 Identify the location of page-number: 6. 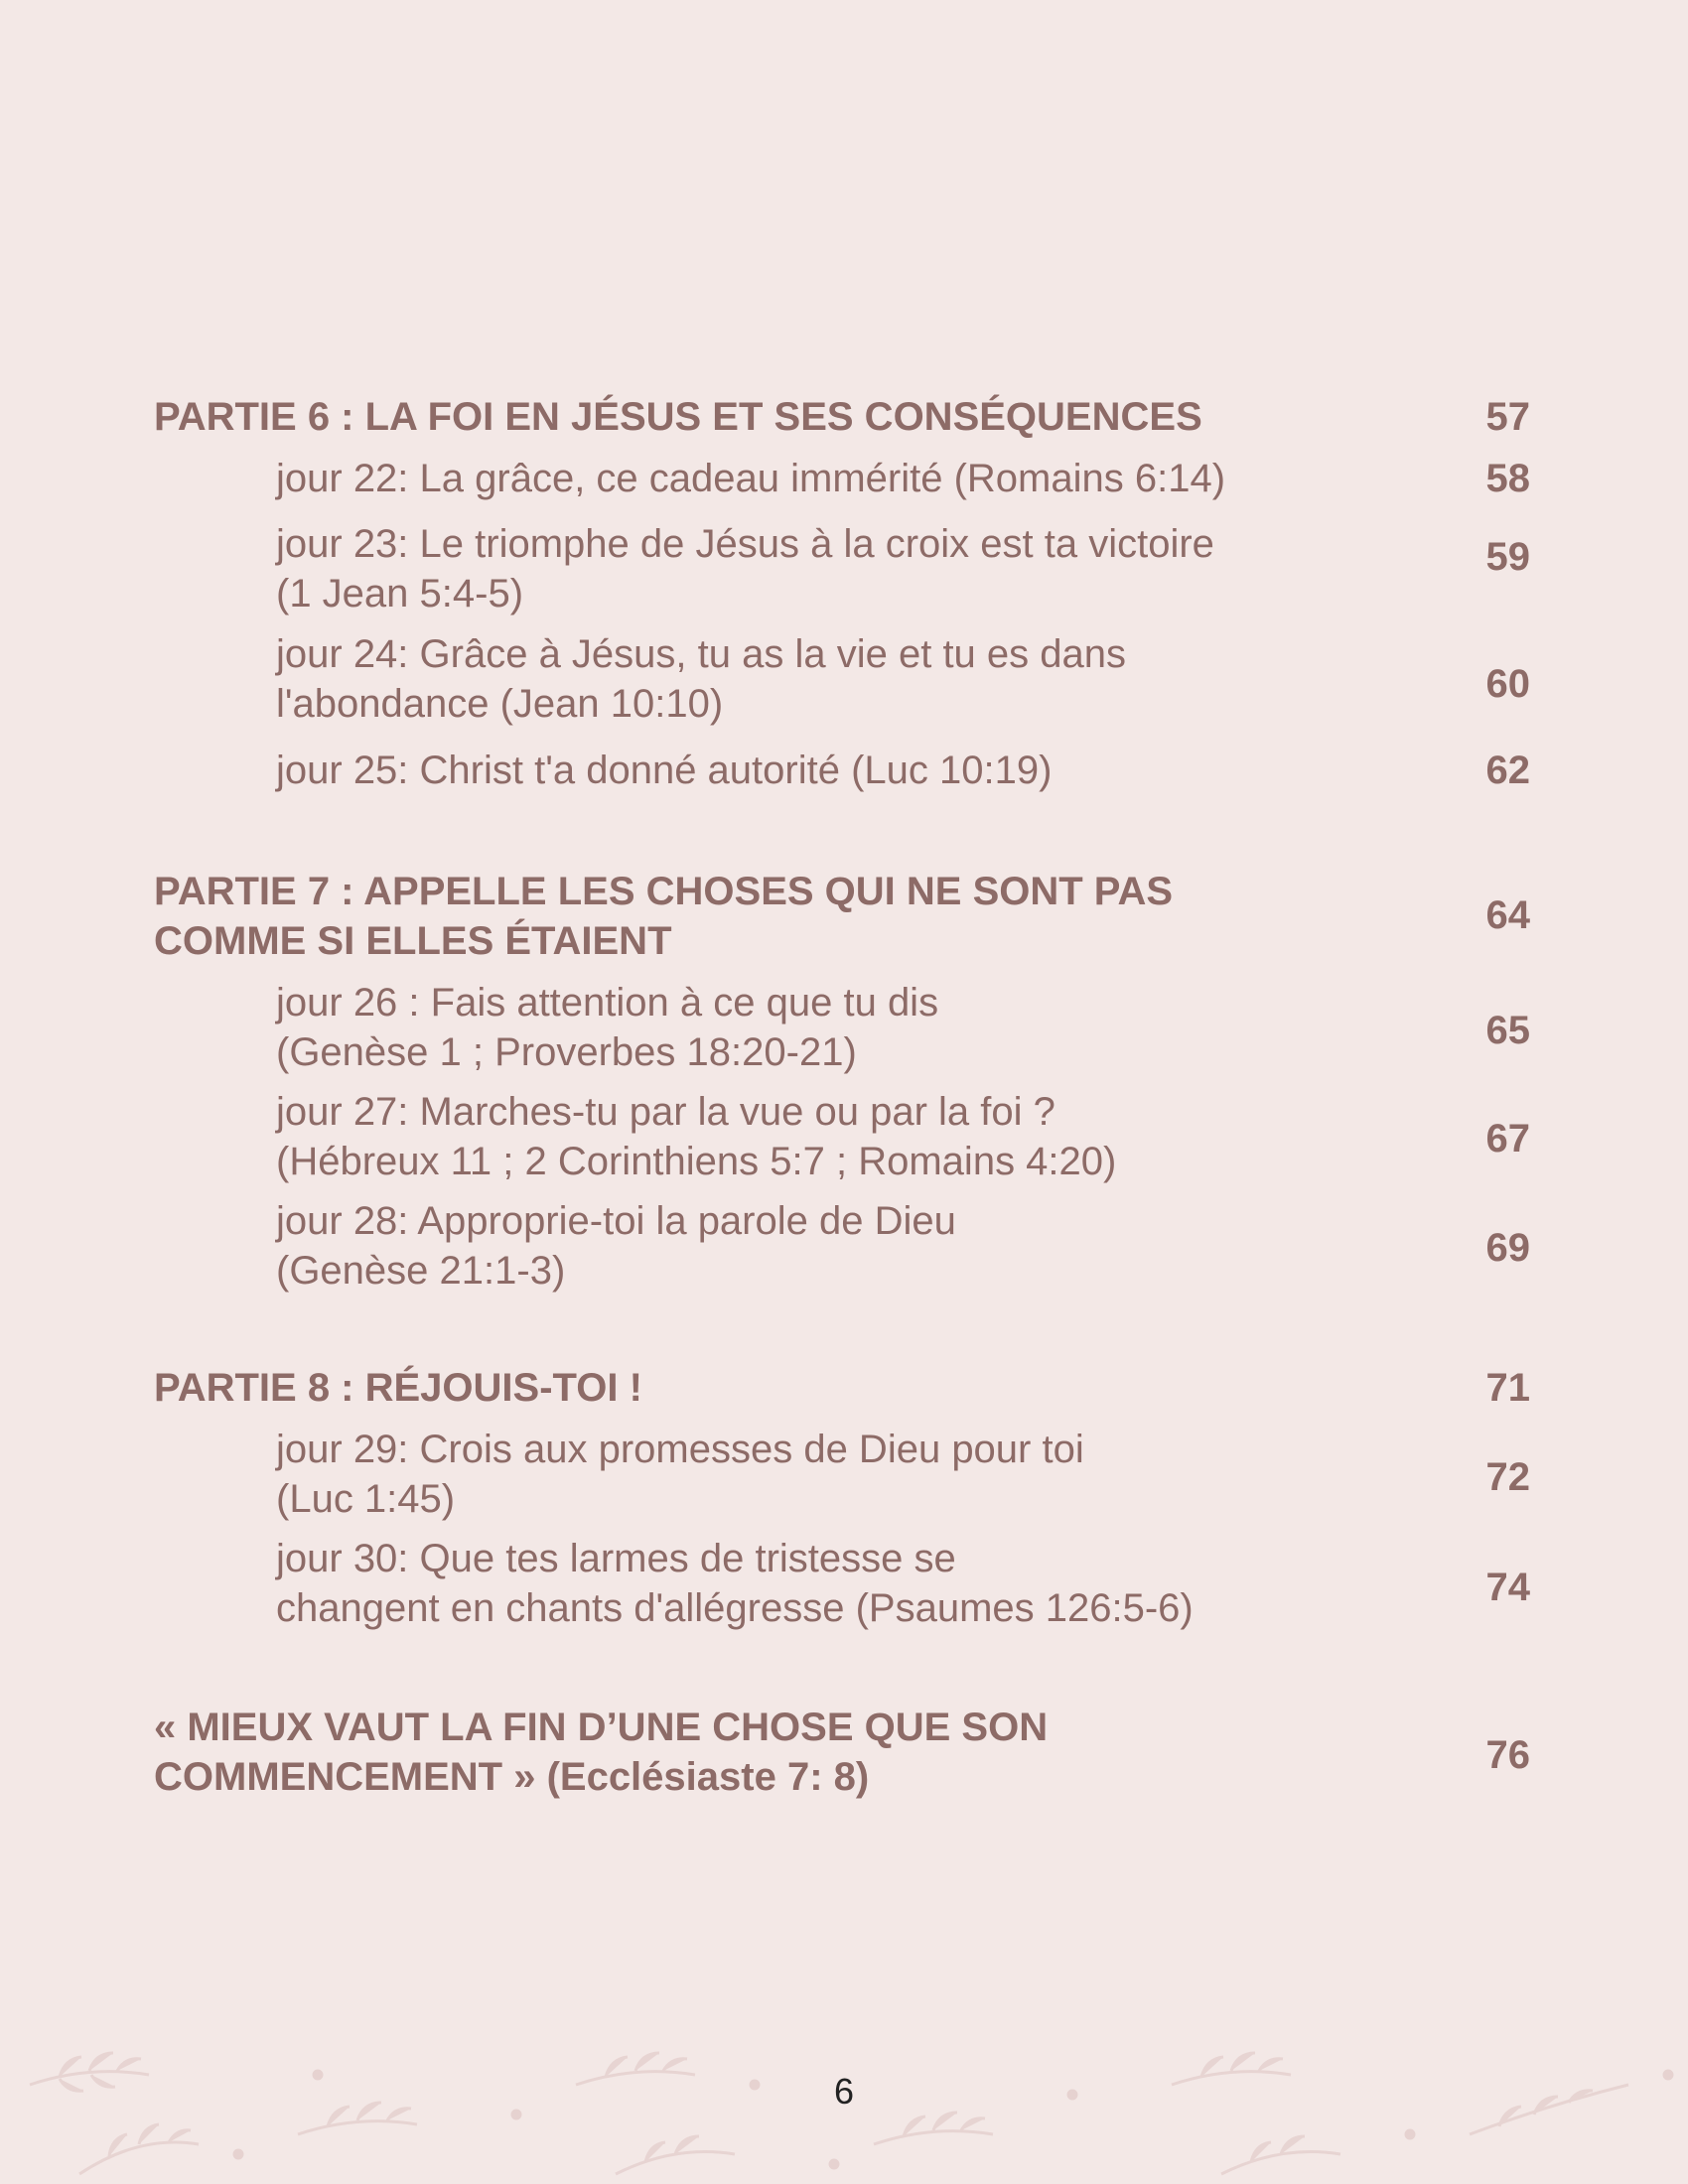
(844, 2091).